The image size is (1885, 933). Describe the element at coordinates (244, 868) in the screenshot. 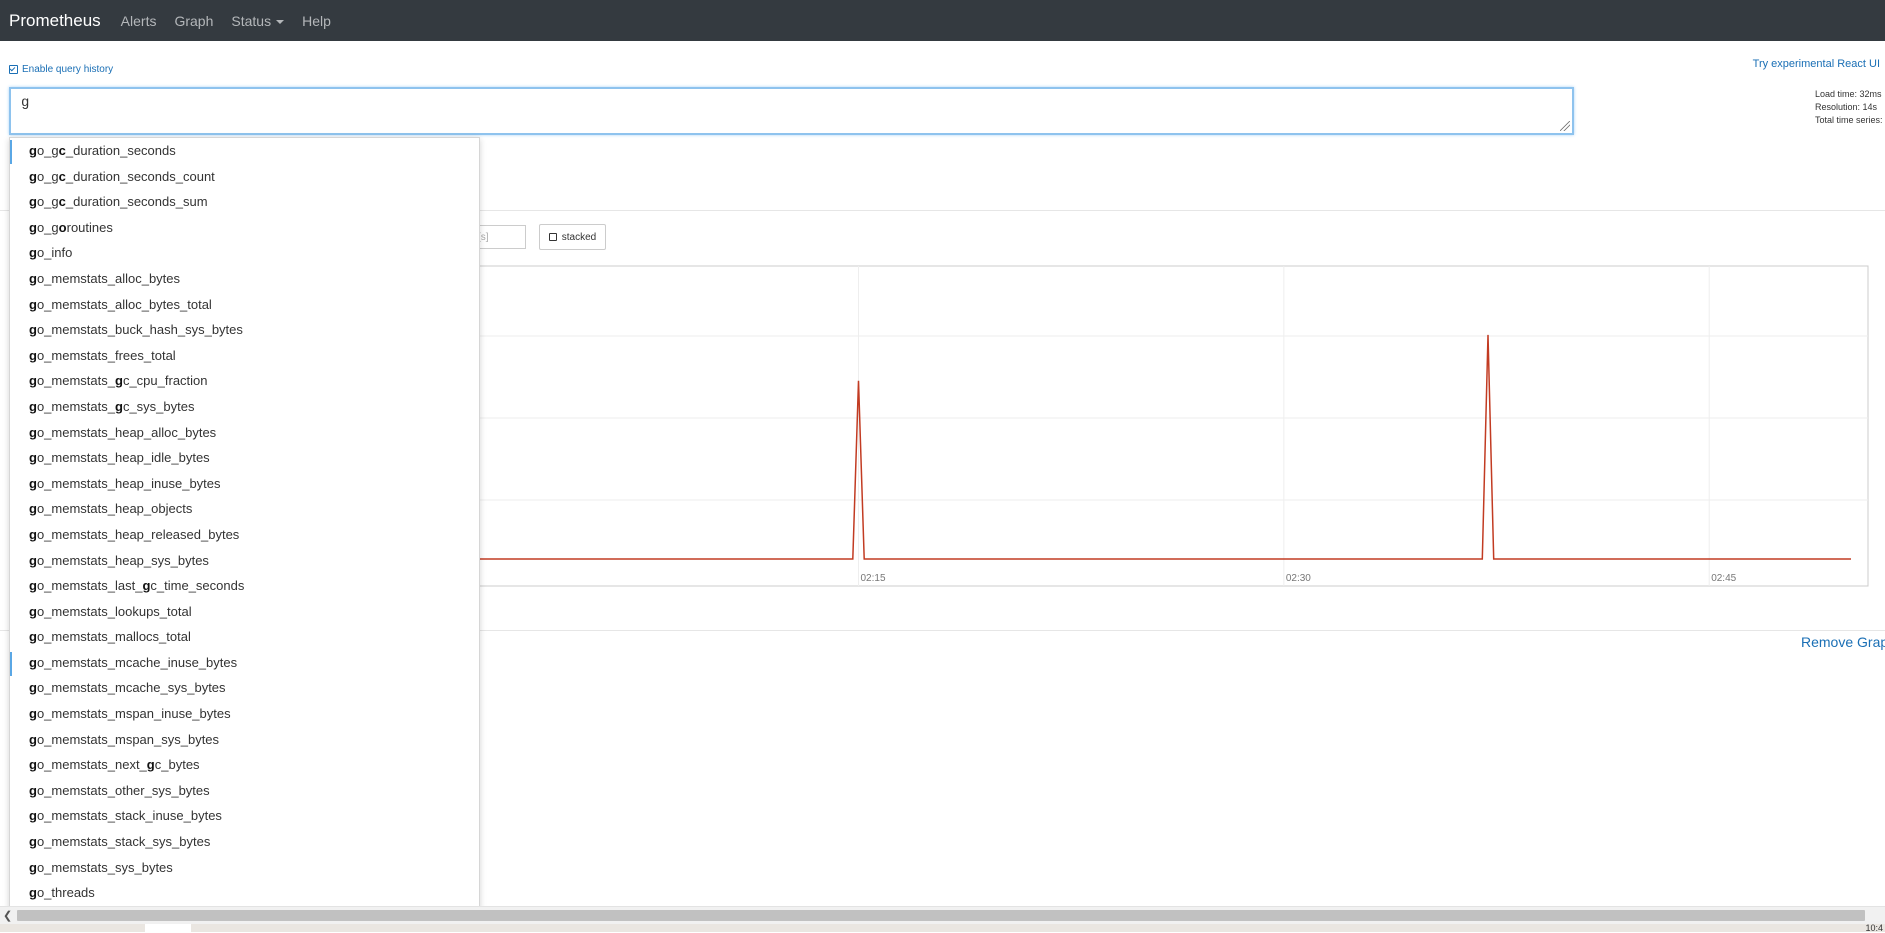

I see `autocomplete-item: go_memstats_sys_bytes` at that location.